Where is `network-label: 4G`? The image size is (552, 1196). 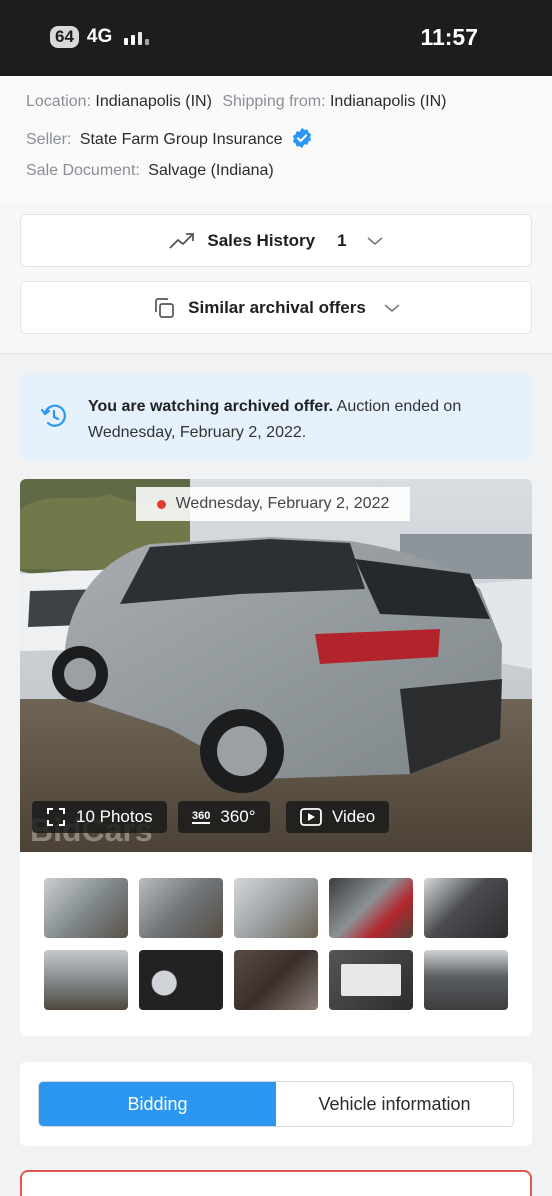
network-label: 4G is located at coordinates (99, 36).